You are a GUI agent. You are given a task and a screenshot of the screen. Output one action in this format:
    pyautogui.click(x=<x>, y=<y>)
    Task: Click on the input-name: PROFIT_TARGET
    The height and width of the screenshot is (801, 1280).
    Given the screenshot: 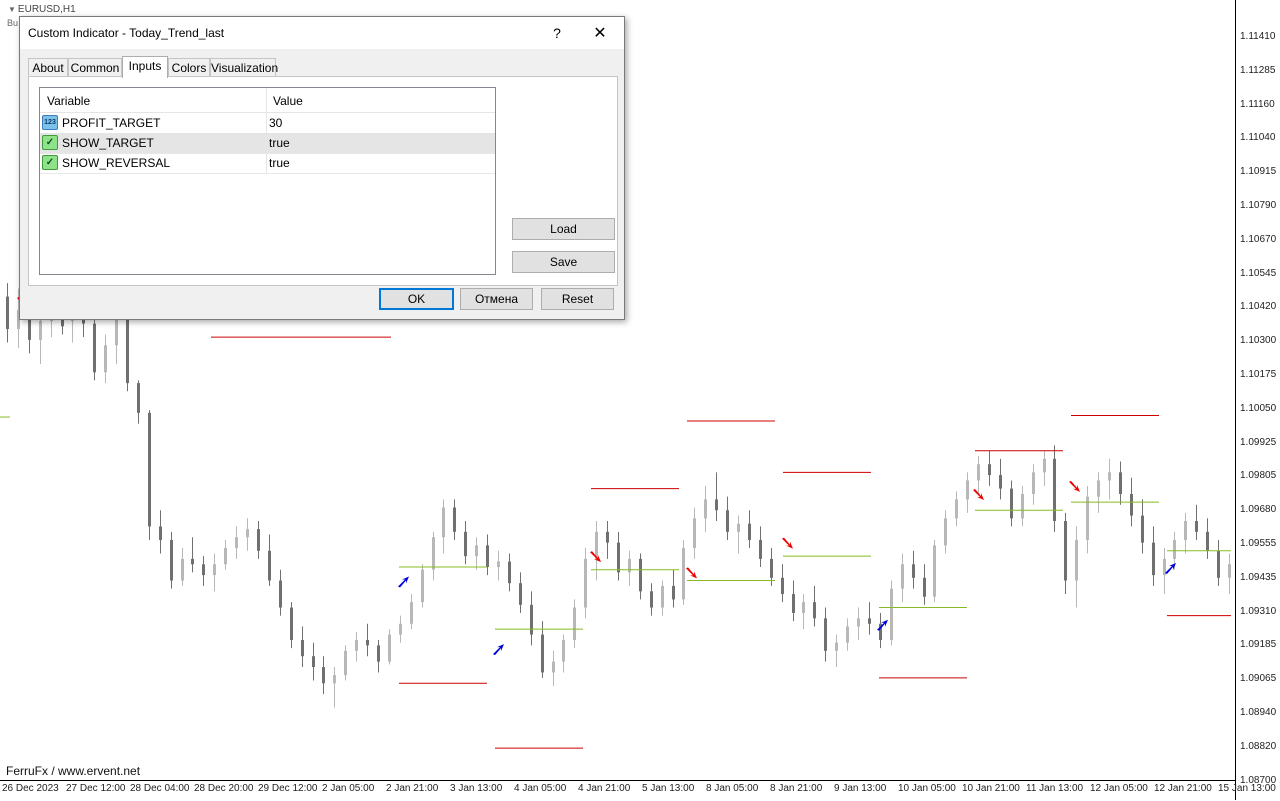 What is the action you would take?
    pyautogui.click(x=111, y=123)
    